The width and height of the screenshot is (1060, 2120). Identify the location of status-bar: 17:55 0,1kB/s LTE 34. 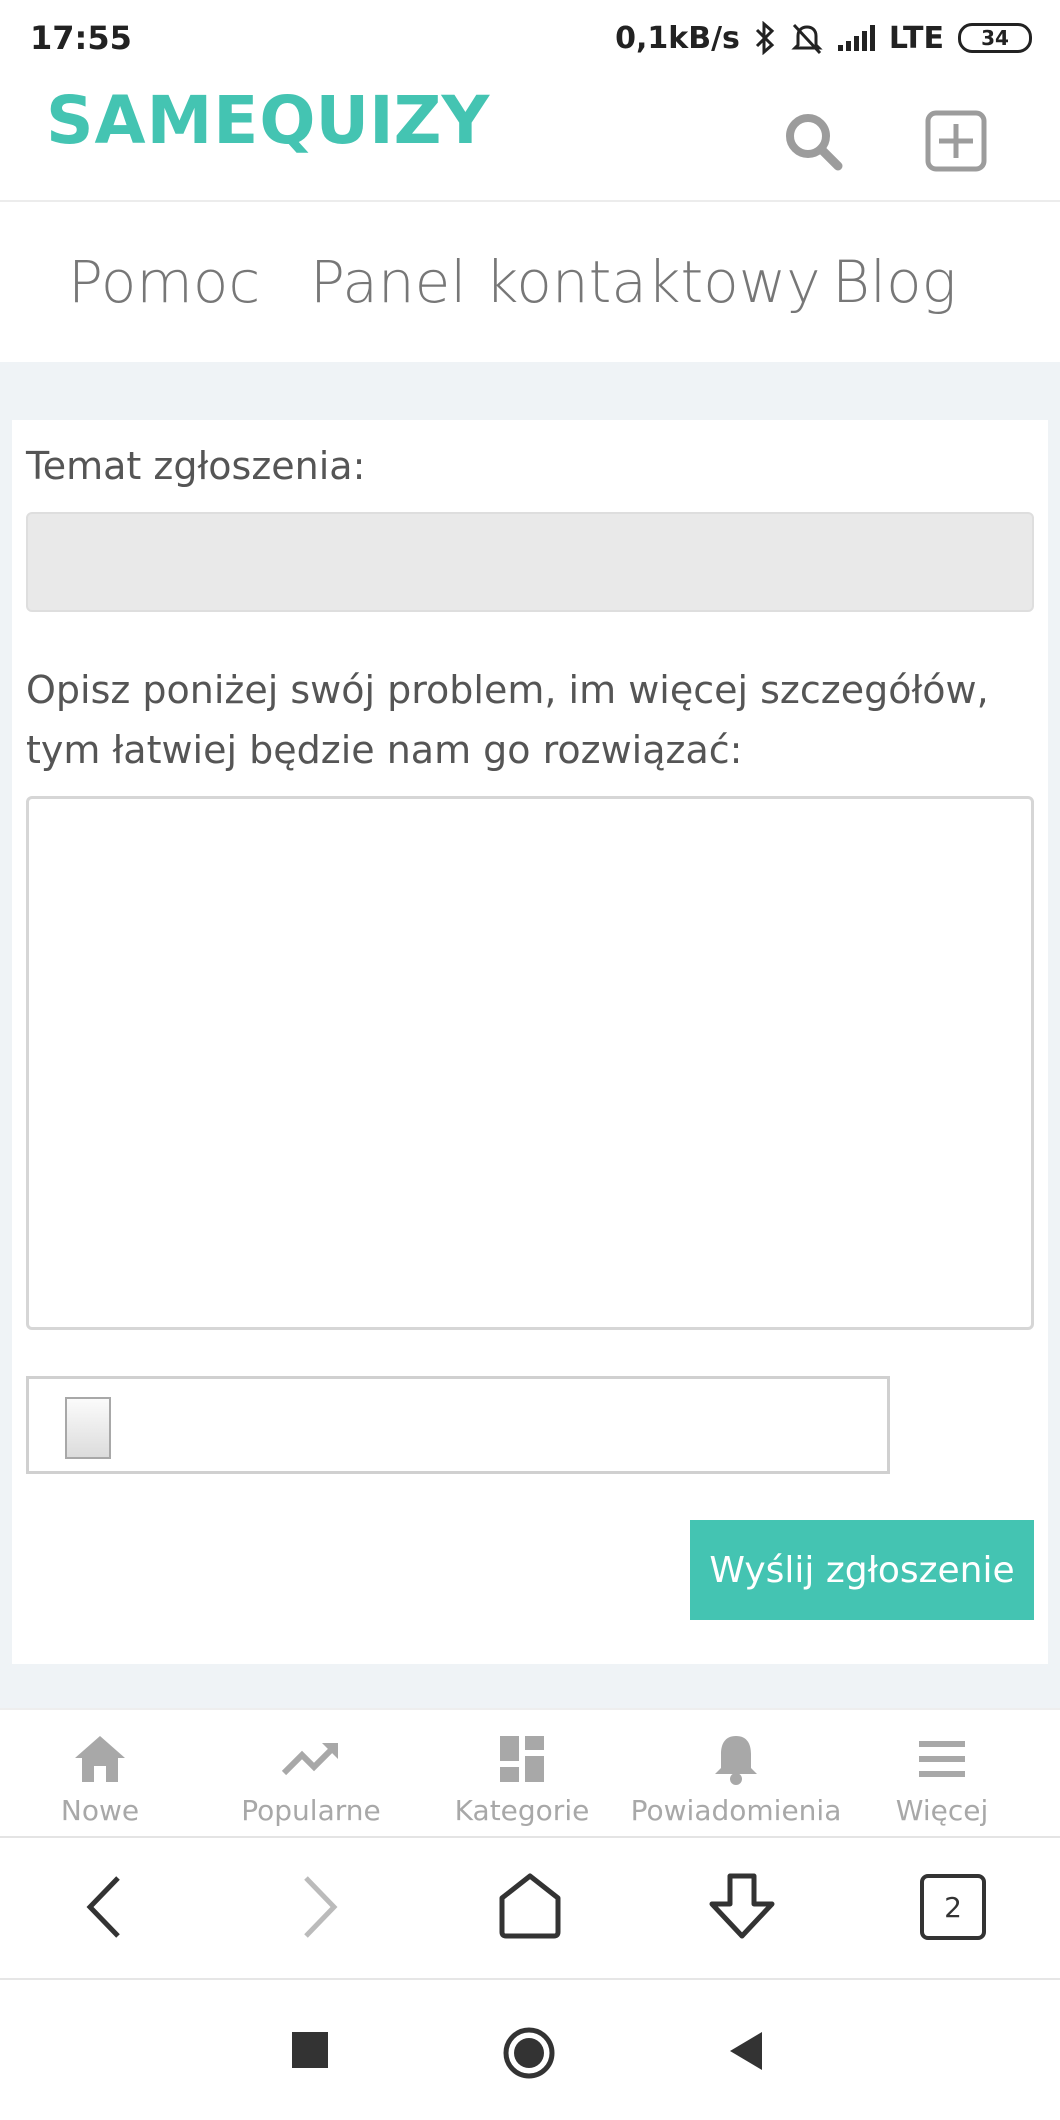
(530, 38).